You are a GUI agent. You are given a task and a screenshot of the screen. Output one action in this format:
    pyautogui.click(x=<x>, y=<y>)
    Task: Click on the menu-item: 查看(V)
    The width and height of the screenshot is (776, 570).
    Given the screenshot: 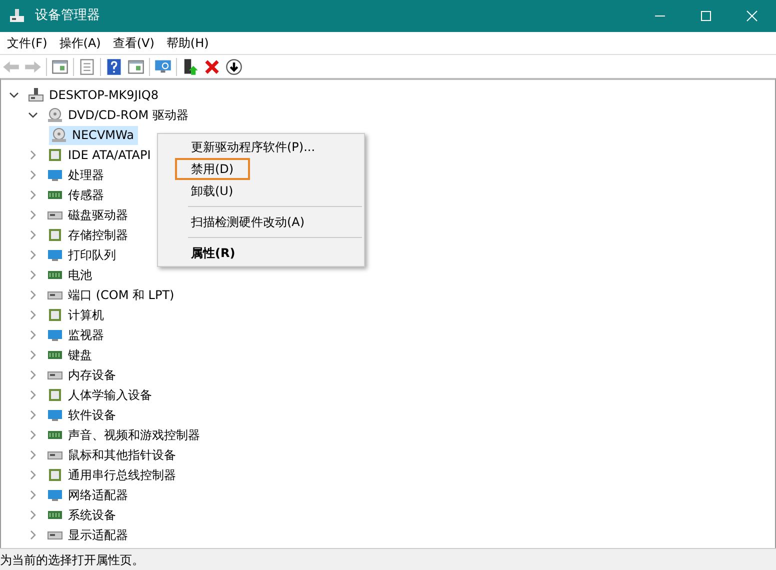 What is the action you would take?
    pyautogui.click(x=134, y=43)
    